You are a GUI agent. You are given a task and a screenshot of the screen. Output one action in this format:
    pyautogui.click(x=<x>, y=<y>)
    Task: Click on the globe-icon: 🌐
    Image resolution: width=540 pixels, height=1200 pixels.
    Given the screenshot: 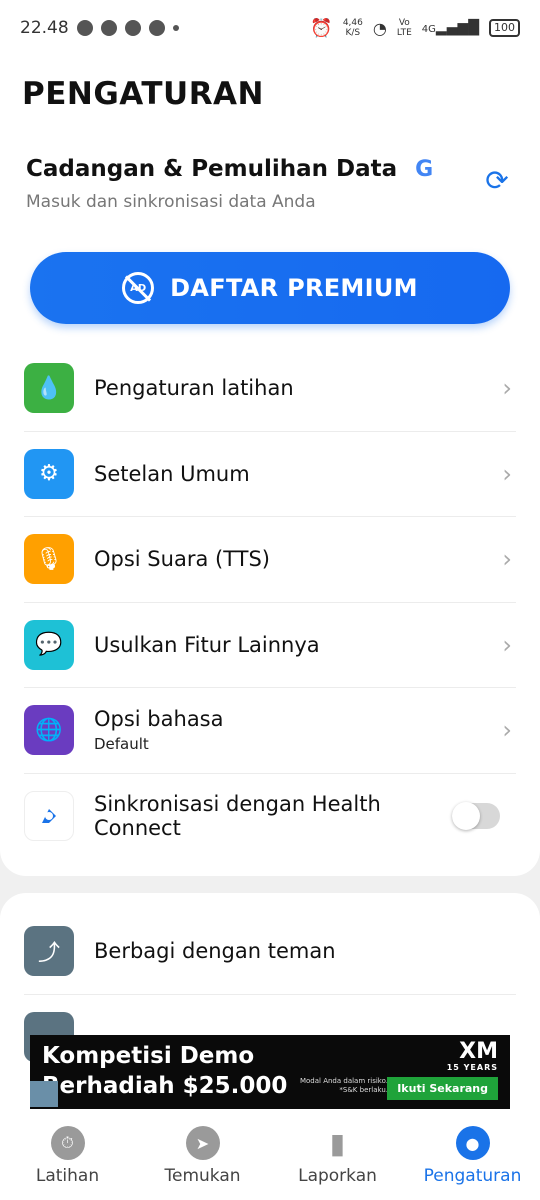 What is the action you would take?
    pyautogui.click(x=49, y=730)
    